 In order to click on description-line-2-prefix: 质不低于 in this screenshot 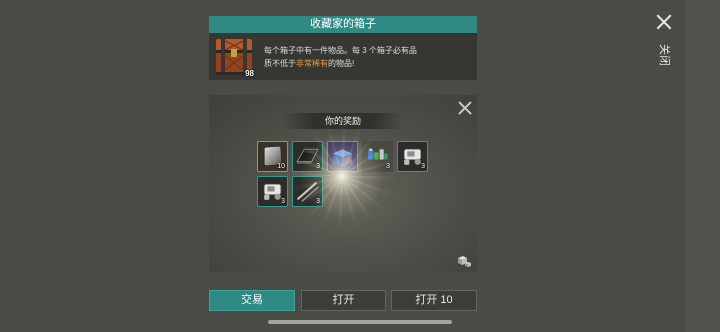, I will do `click(280, 63)`.